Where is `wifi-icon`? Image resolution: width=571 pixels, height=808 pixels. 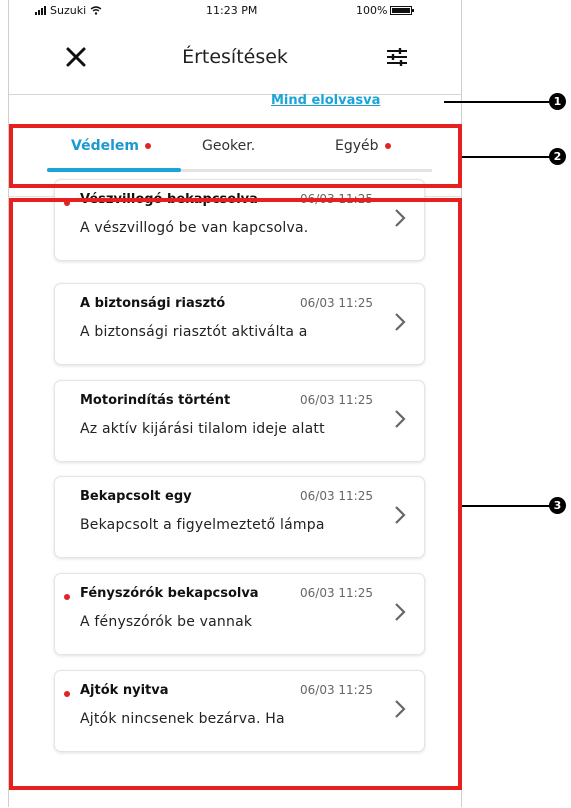
wifi-icon is located at coordinates (96, 10).